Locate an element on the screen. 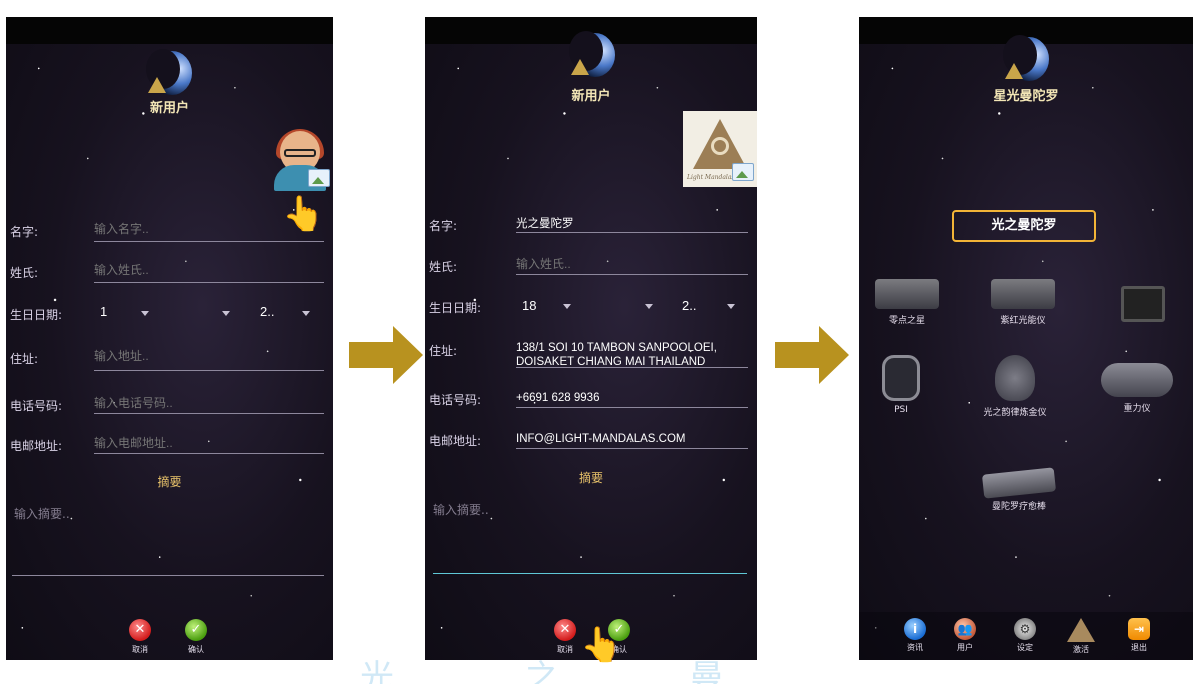 Image resolution: width=1193 pixels, height=684 pixels. first-name-input is located at coordinates (209, 229).